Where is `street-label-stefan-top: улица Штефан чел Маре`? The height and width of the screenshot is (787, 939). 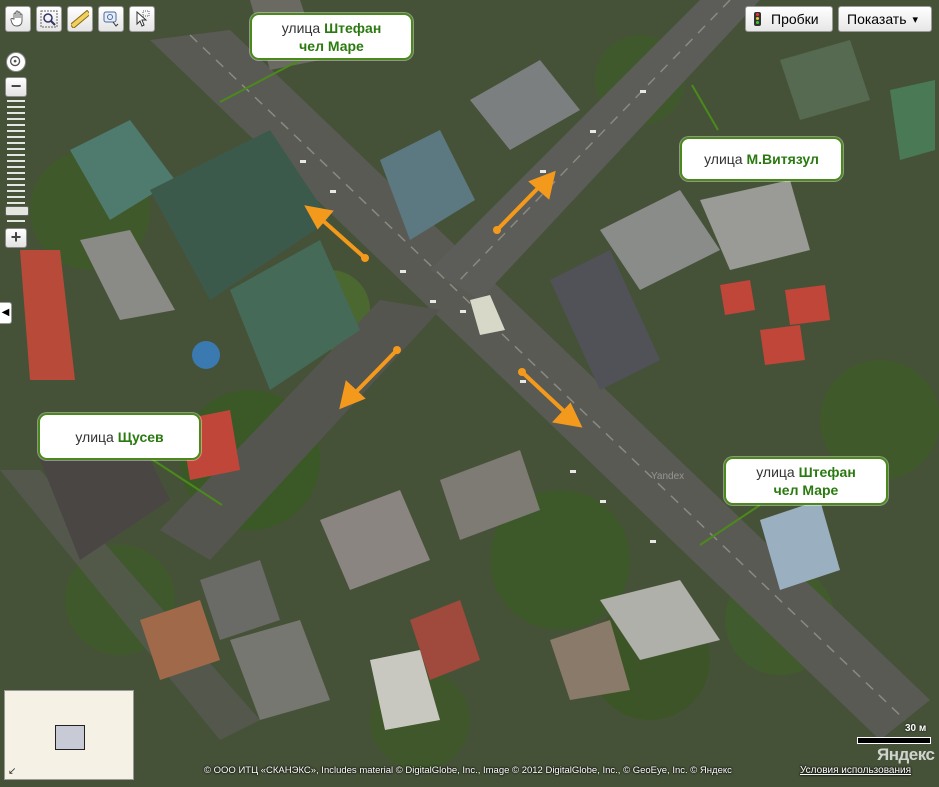 street-label-stefan-top: улица Штефан чел Маре is located at coordinates (331, 36).